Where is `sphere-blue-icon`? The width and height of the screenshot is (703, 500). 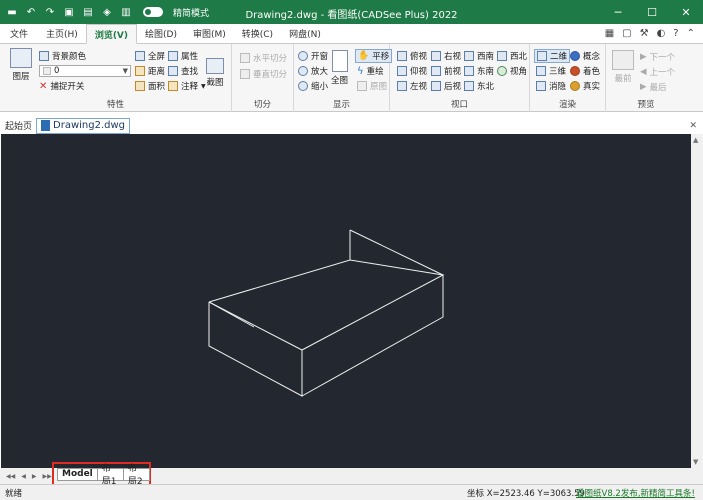 sphere-blue-icon is located at coordinates (575, 56).